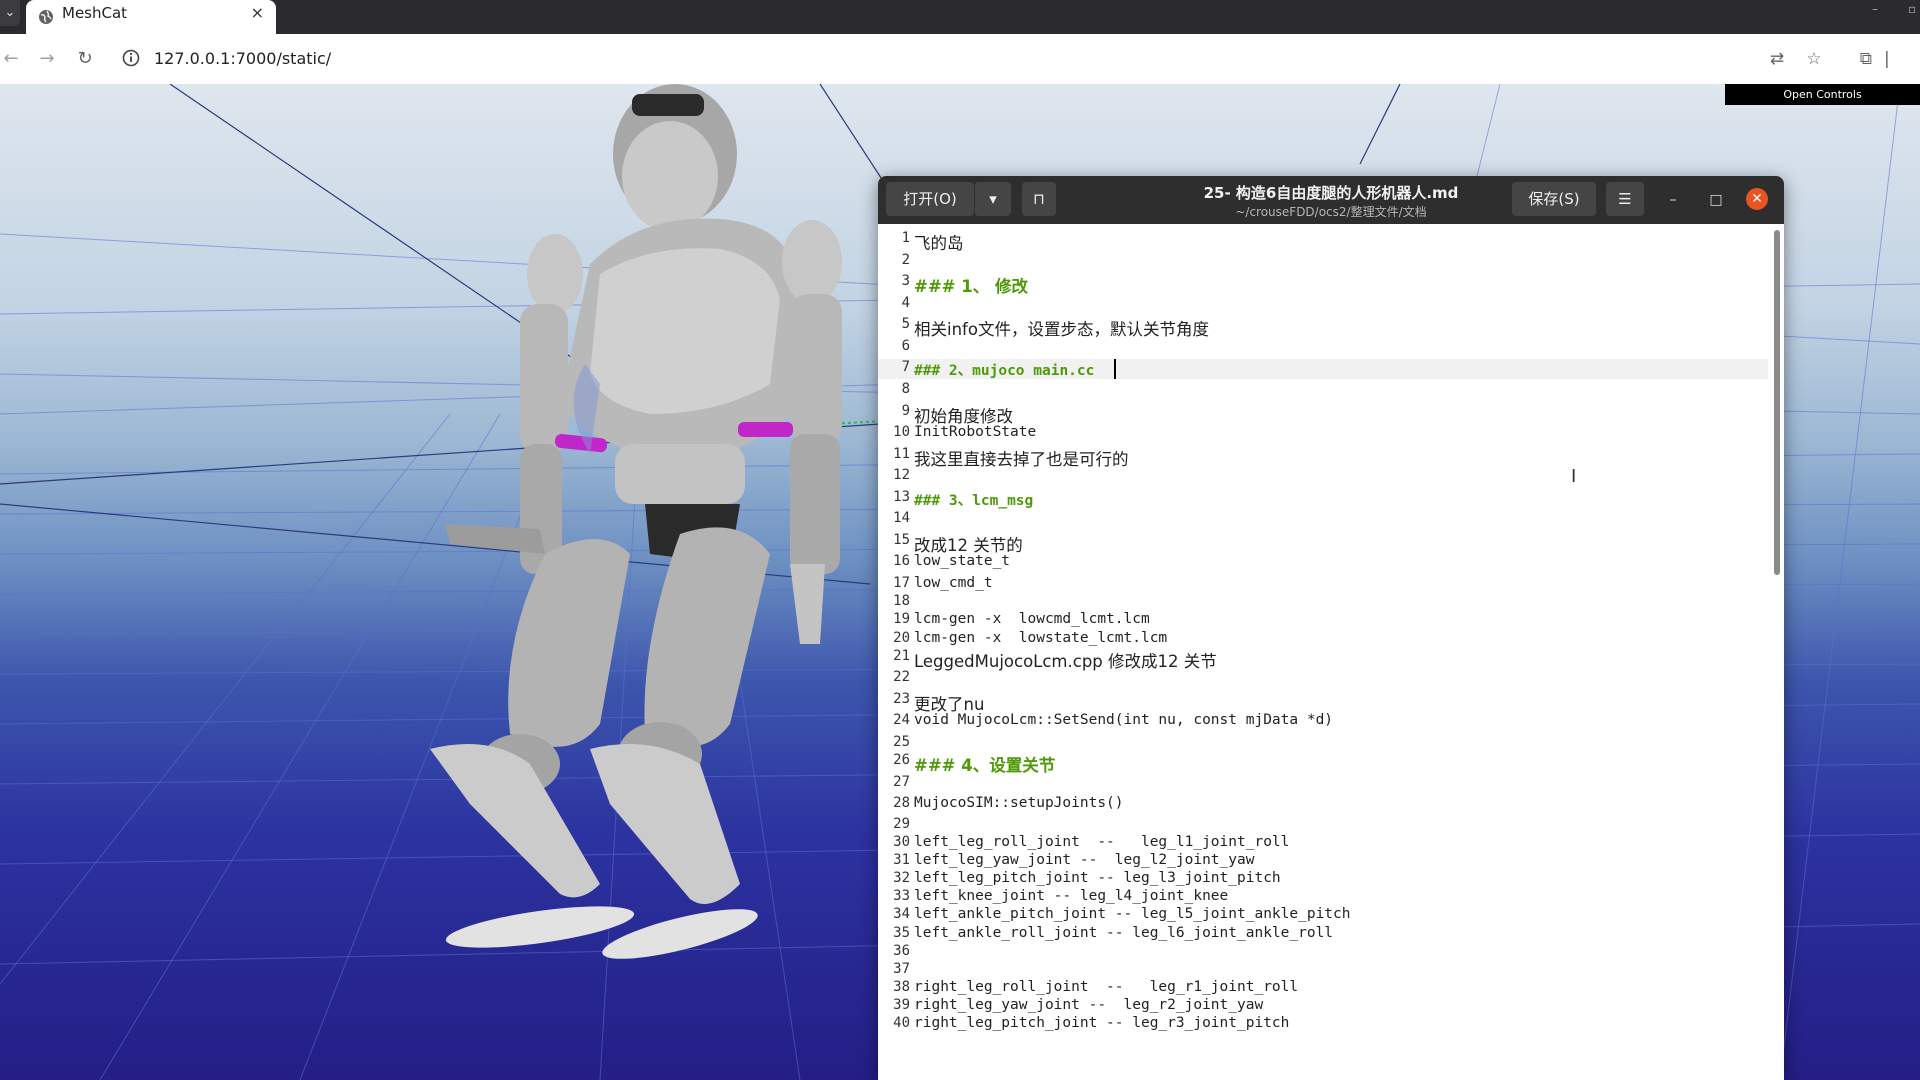 Image resolution: width=1920 pixels, height=1080 pixels. Describe the element at coordinates (1323, 805) in the screenshot. I see `editor-line: 28 MujocoSIM::setupJoints()` at that location.